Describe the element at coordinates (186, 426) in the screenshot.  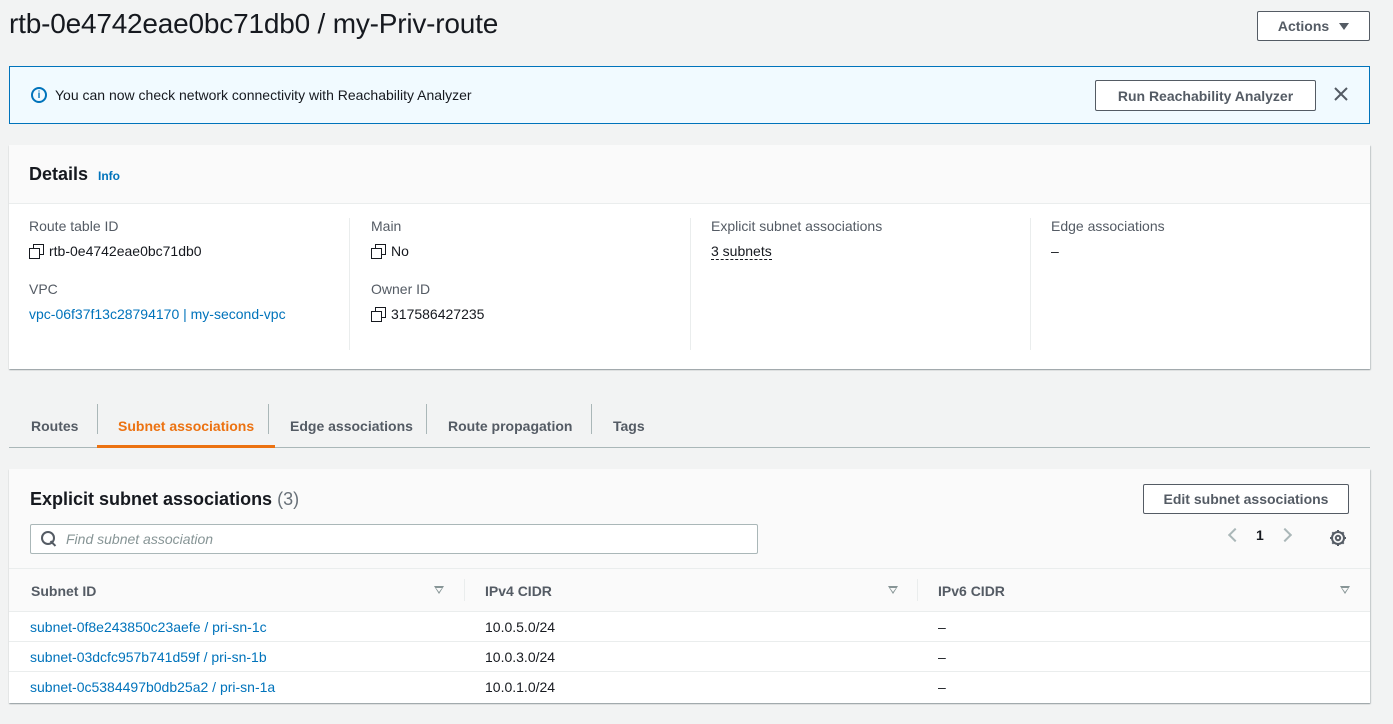
I see `tab-subnet-associations: Subnet associations` at that location.